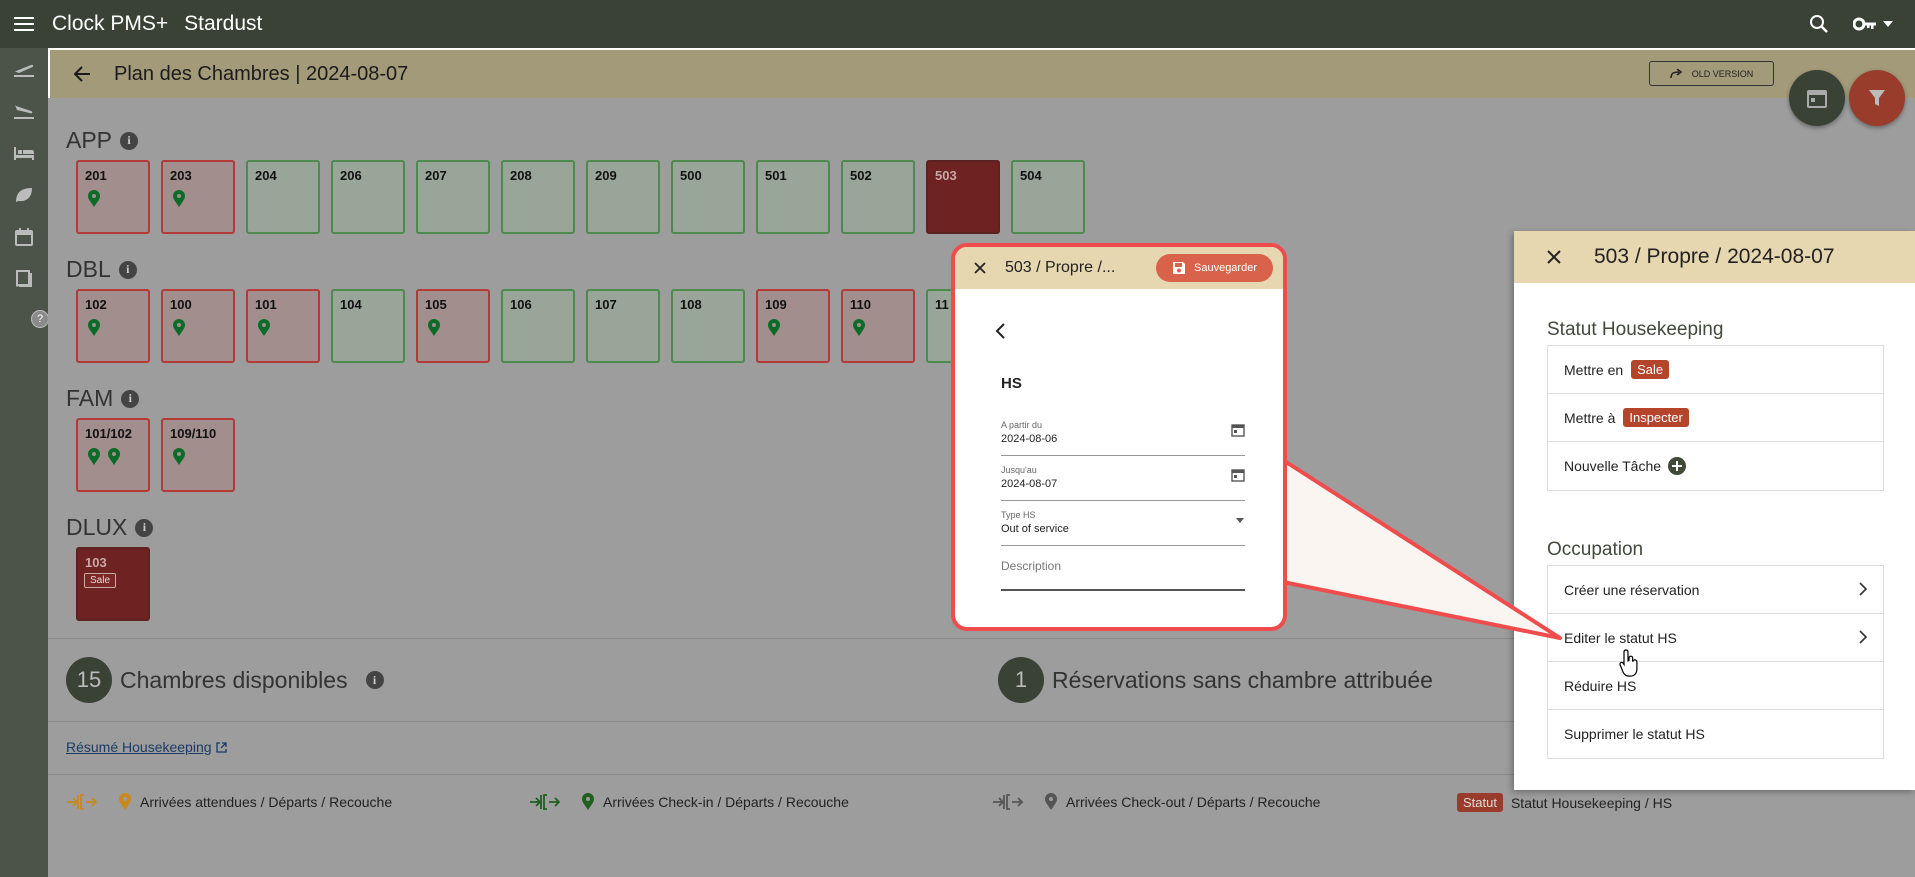 The width and height of the screenshot is (1915, 877). I want to click on room-tile-503: 503, so click(963, 197).